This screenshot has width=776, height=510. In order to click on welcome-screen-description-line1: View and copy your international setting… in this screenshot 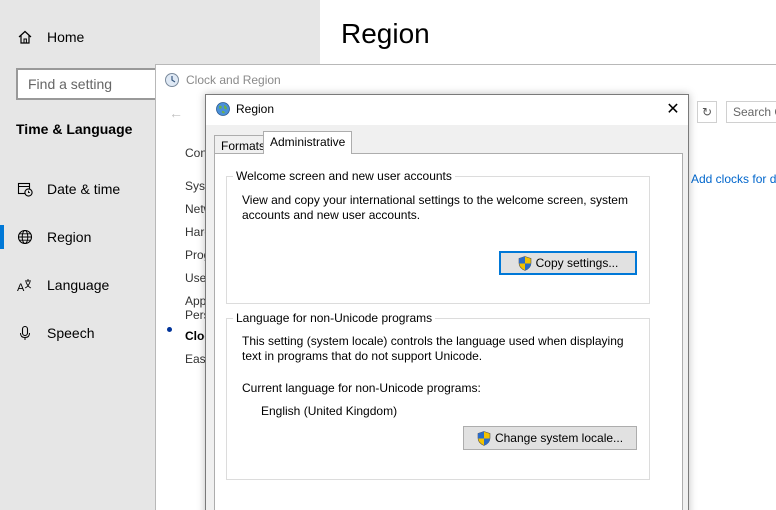, I will do `click(435, 200)`.